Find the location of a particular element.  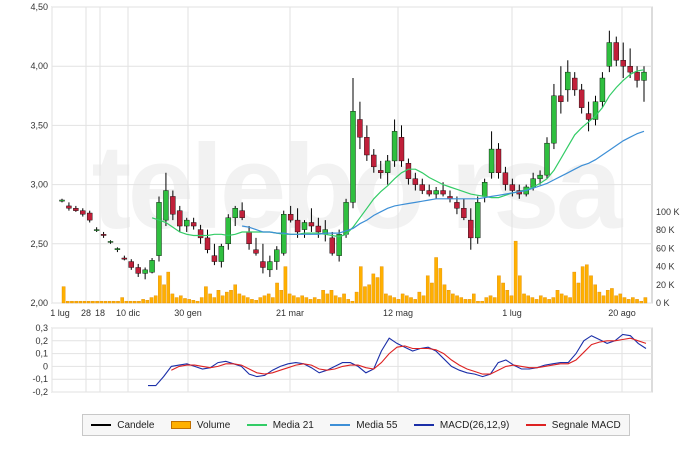

legend-volume-swatch is located at coordinates (180, 425).